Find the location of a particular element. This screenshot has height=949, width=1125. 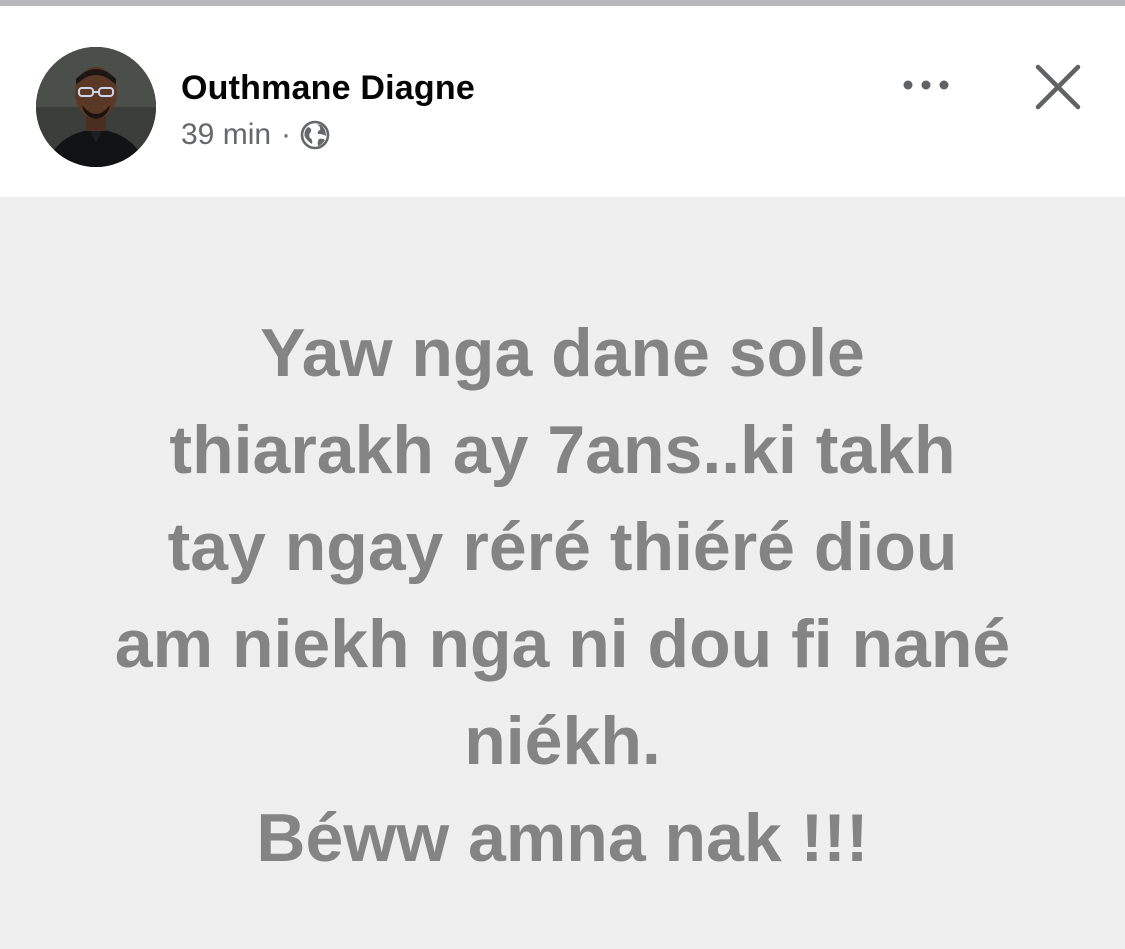

author-name: Outhmane Diagne is located at coordinates (328, 88).